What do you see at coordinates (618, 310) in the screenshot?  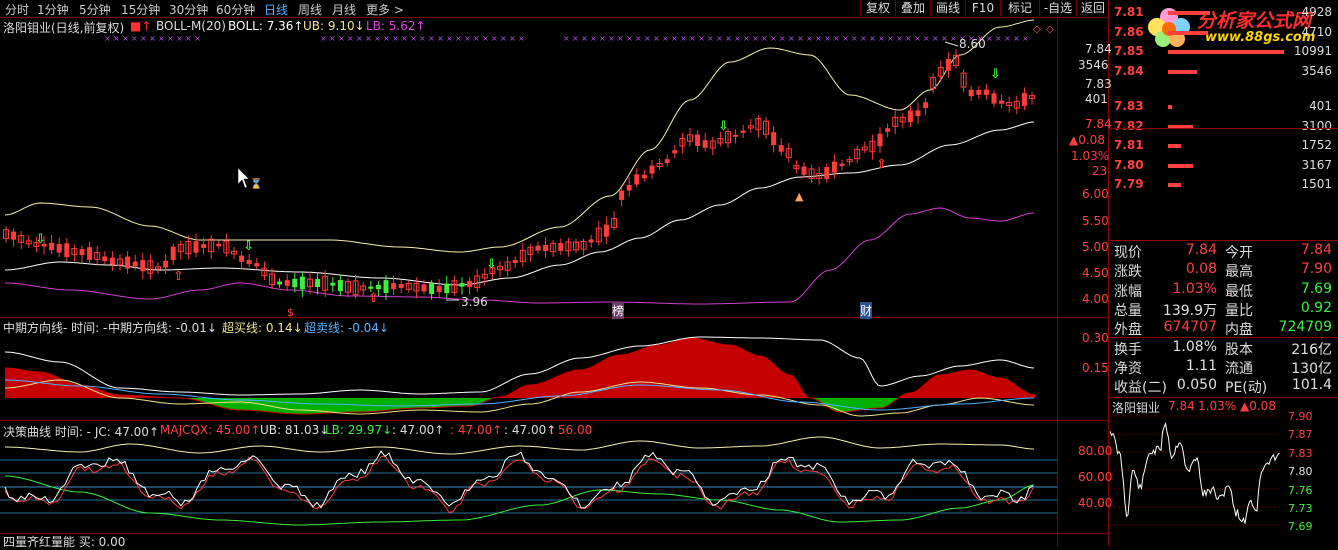 I see `tag-bang: 榜` at bounding box center [618, 310].